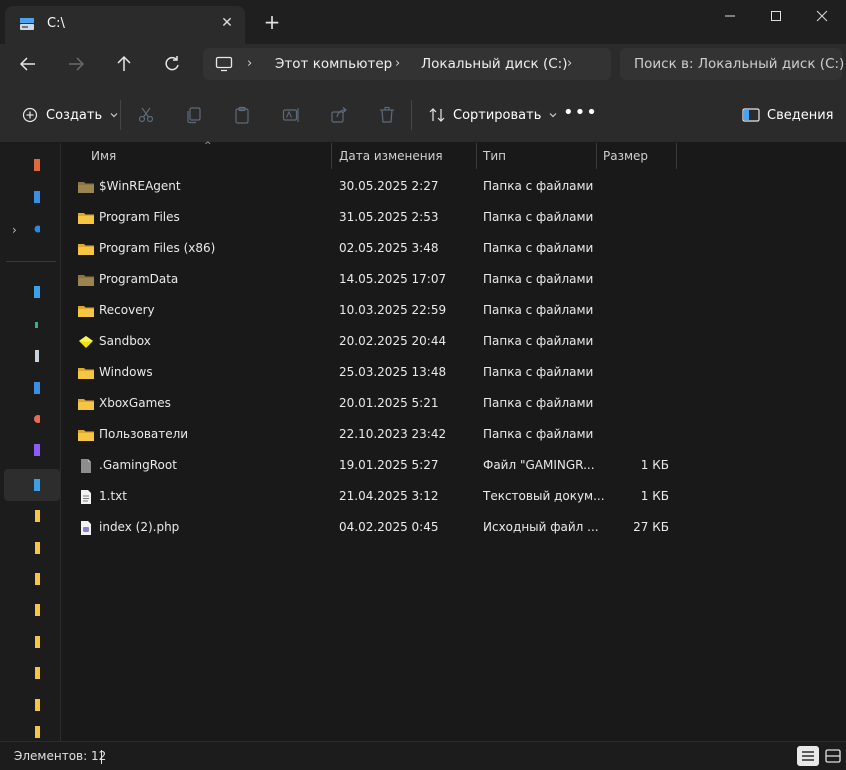 This screenshot has width=846, height=770. Describe the element at coordinates (37, 229) in the screenshot. I see `onedrive-icon` at that location.